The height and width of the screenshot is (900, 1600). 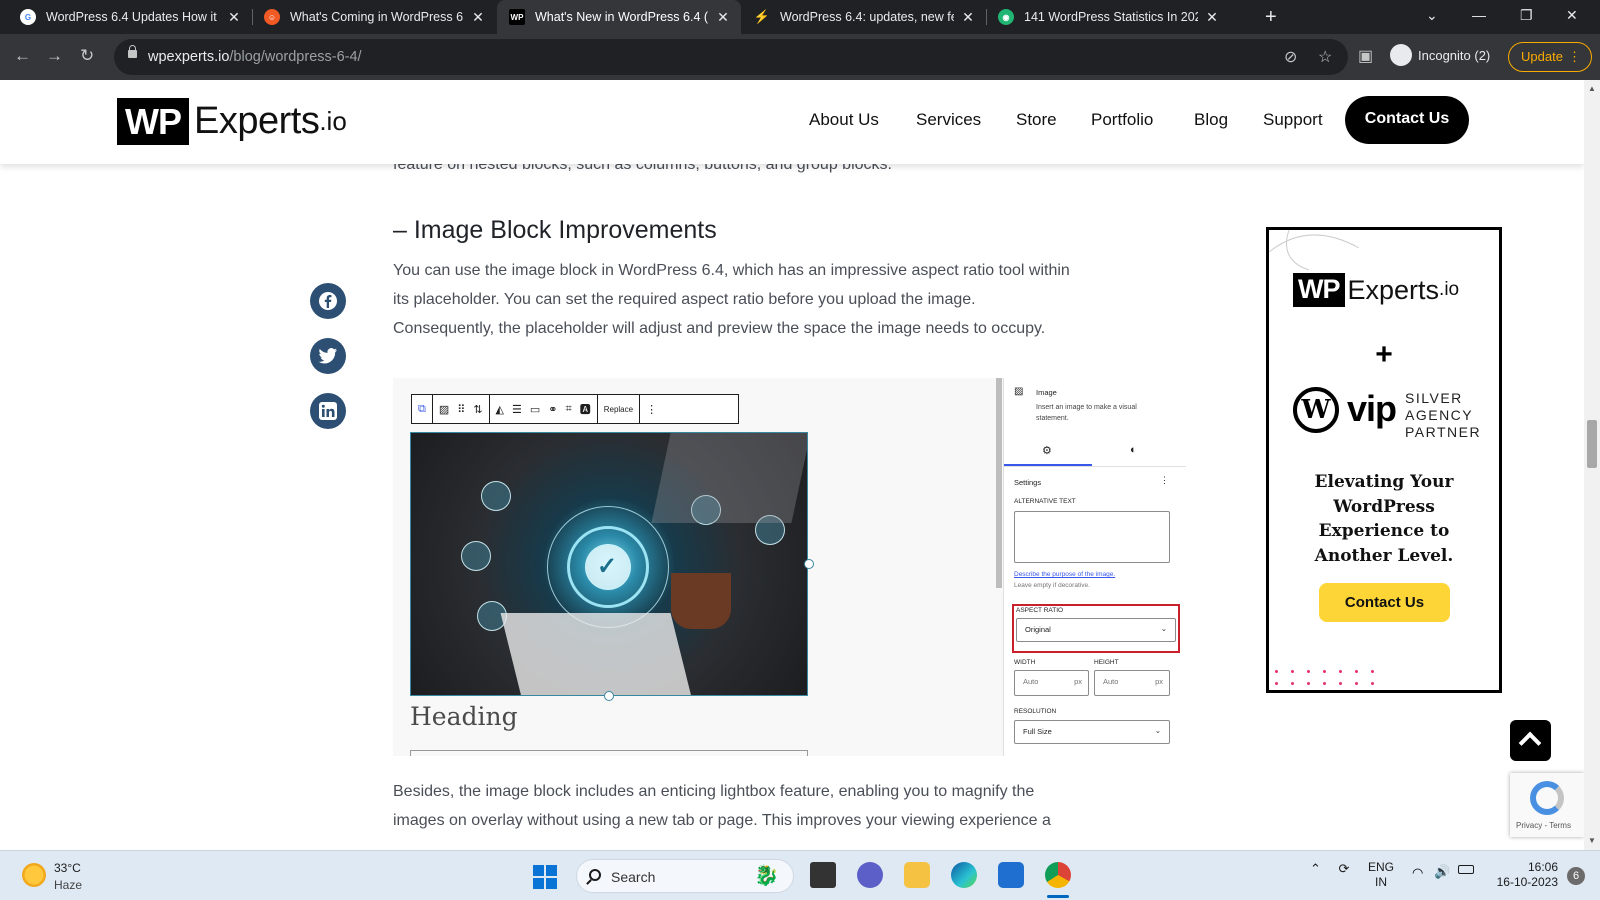 I want to click on side-panel-icon: ▣, so click(x=1365, y=56).